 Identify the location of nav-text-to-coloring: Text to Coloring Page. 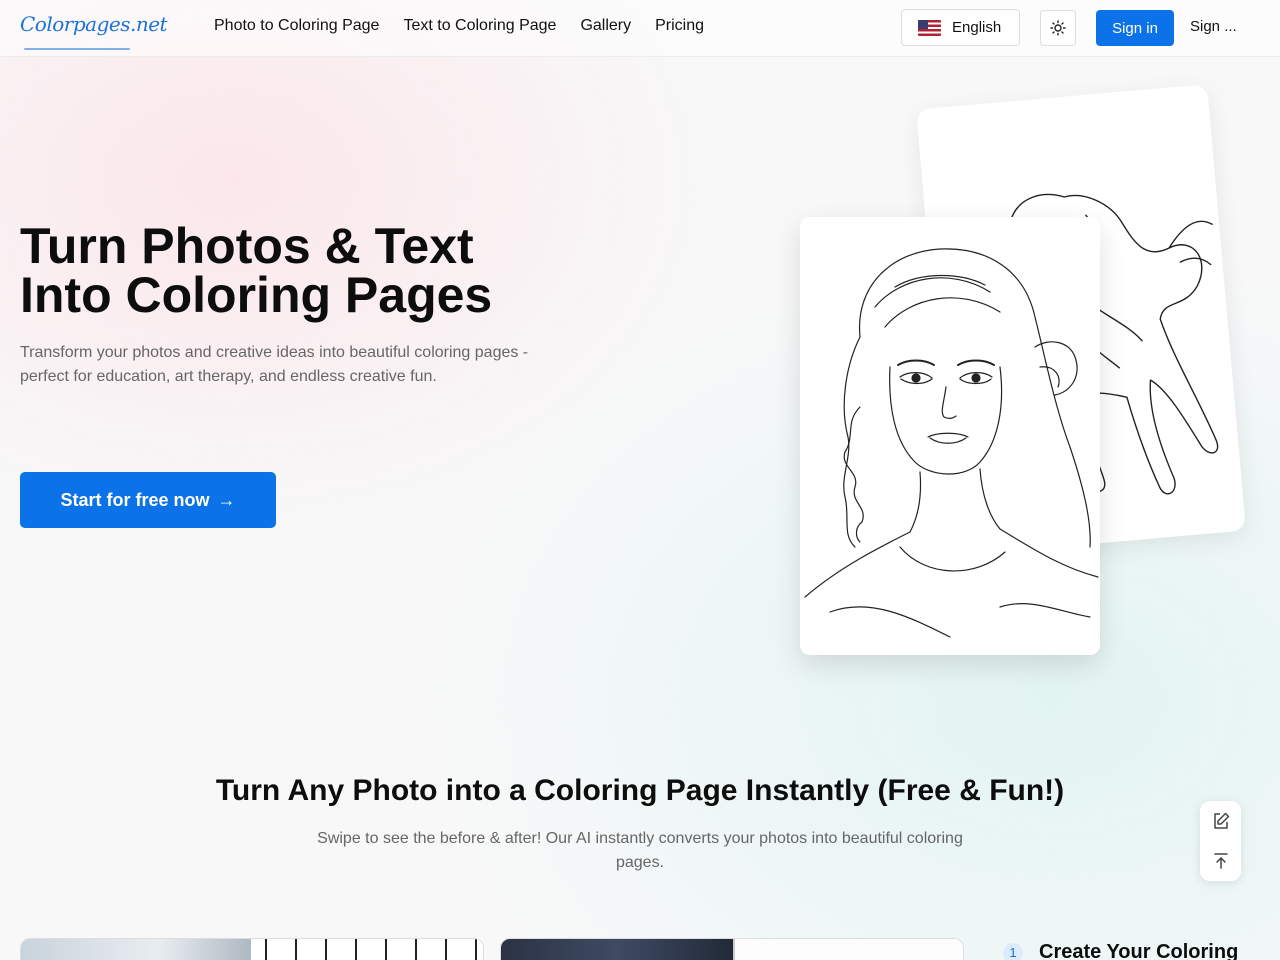
(479, 26).